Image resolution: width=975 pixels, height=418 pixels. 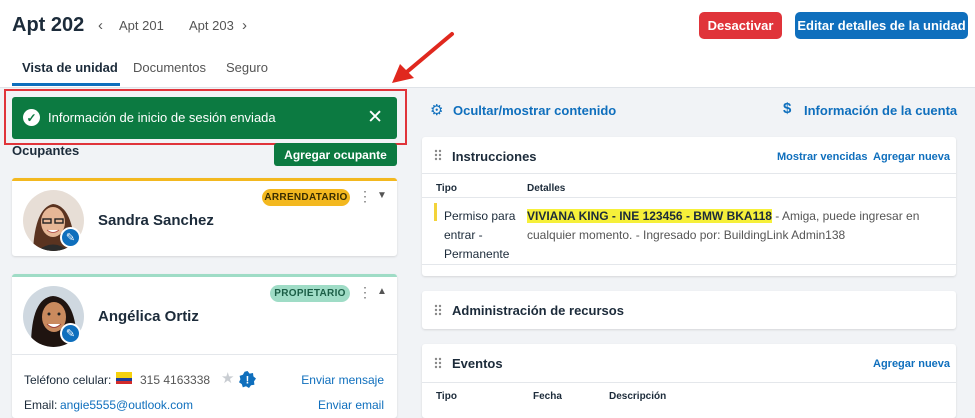 I want to click on prev-unit-link: Apt 201, so click(x=141, y=25).